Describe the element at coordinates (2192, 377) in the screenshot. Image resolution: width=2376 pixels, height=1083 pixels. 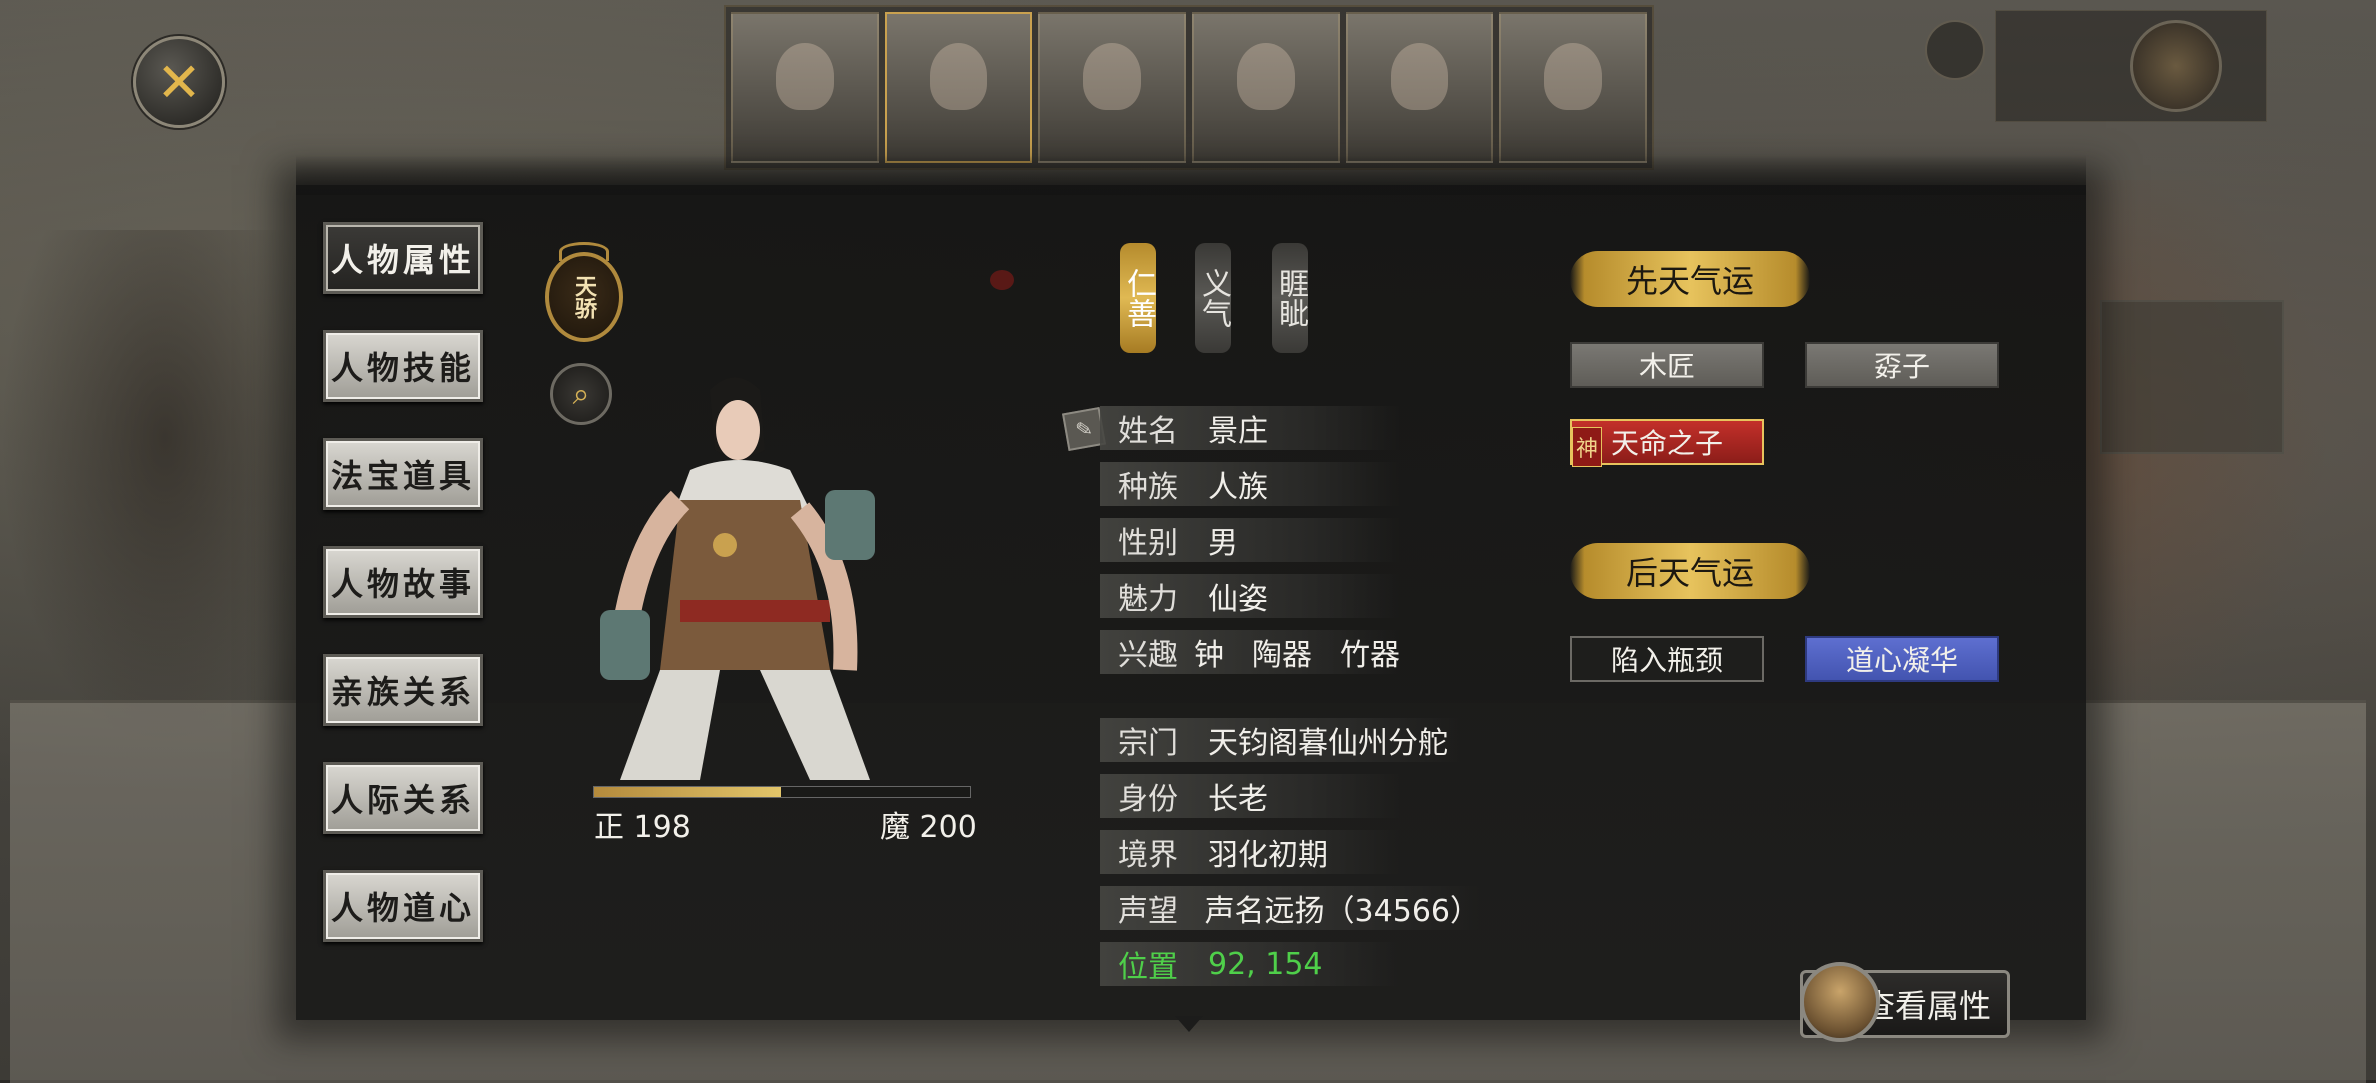
I see `background-side-box` at that location.